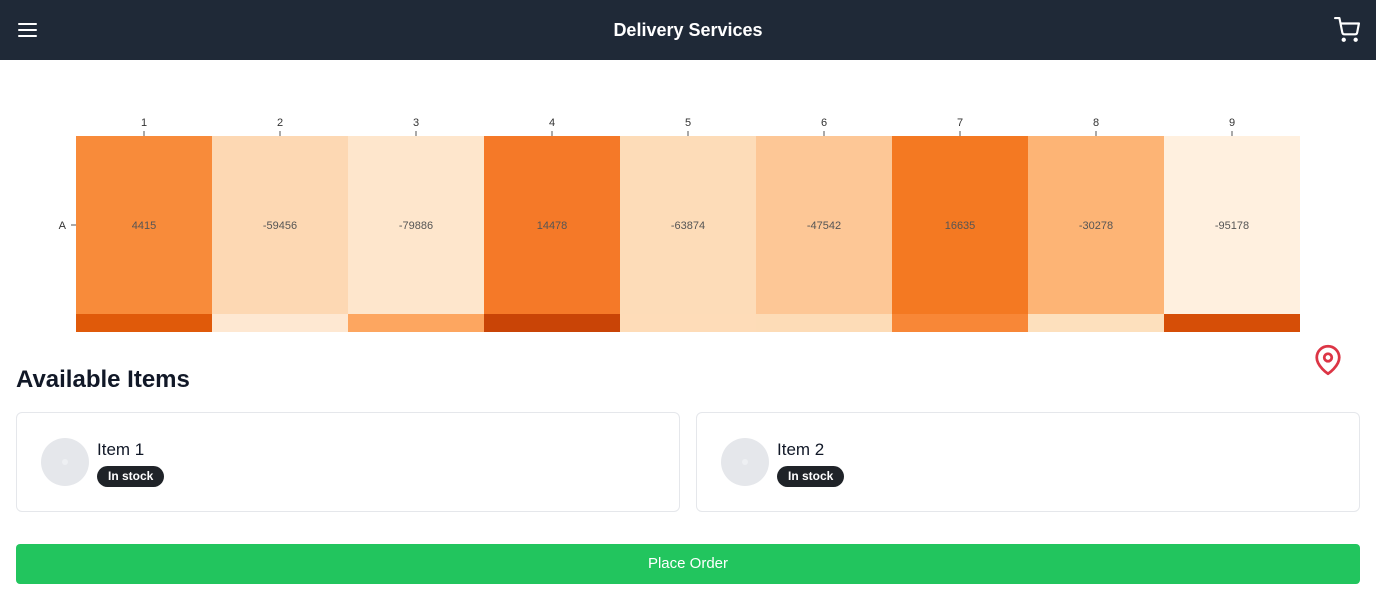  Describe the element at coordinates (688, 123) in the screenshot. I see `x-tick-label: 5` at that location.